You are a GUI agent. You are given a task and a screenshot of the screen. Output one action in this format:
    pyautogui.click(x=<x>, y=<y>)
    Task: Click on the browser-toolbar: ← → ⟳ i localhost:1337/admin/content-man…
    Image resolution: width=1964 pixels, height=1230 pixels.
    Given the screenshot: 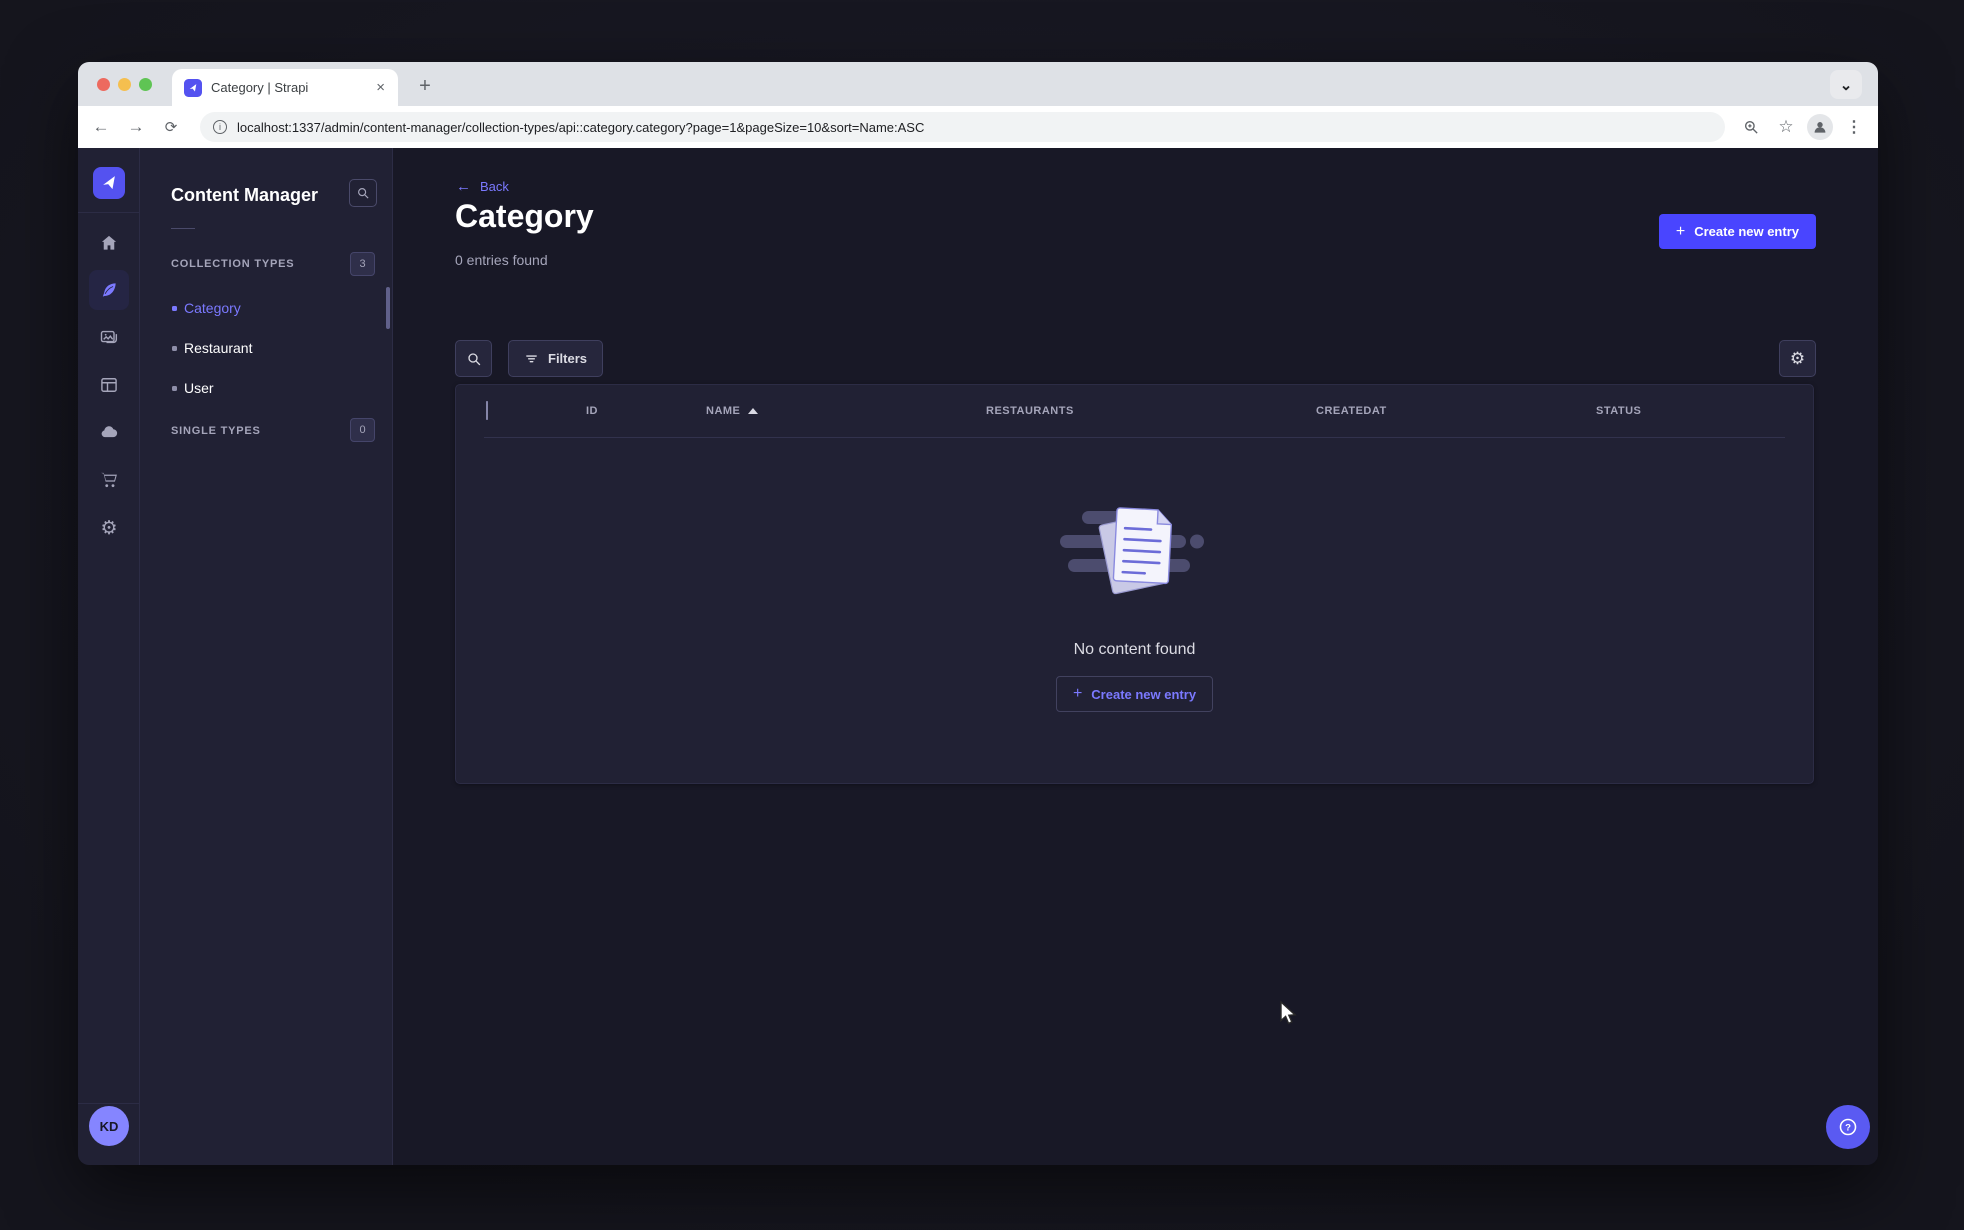 What is the action you would take?
    pyautogui.click(x=978, y=127)
    